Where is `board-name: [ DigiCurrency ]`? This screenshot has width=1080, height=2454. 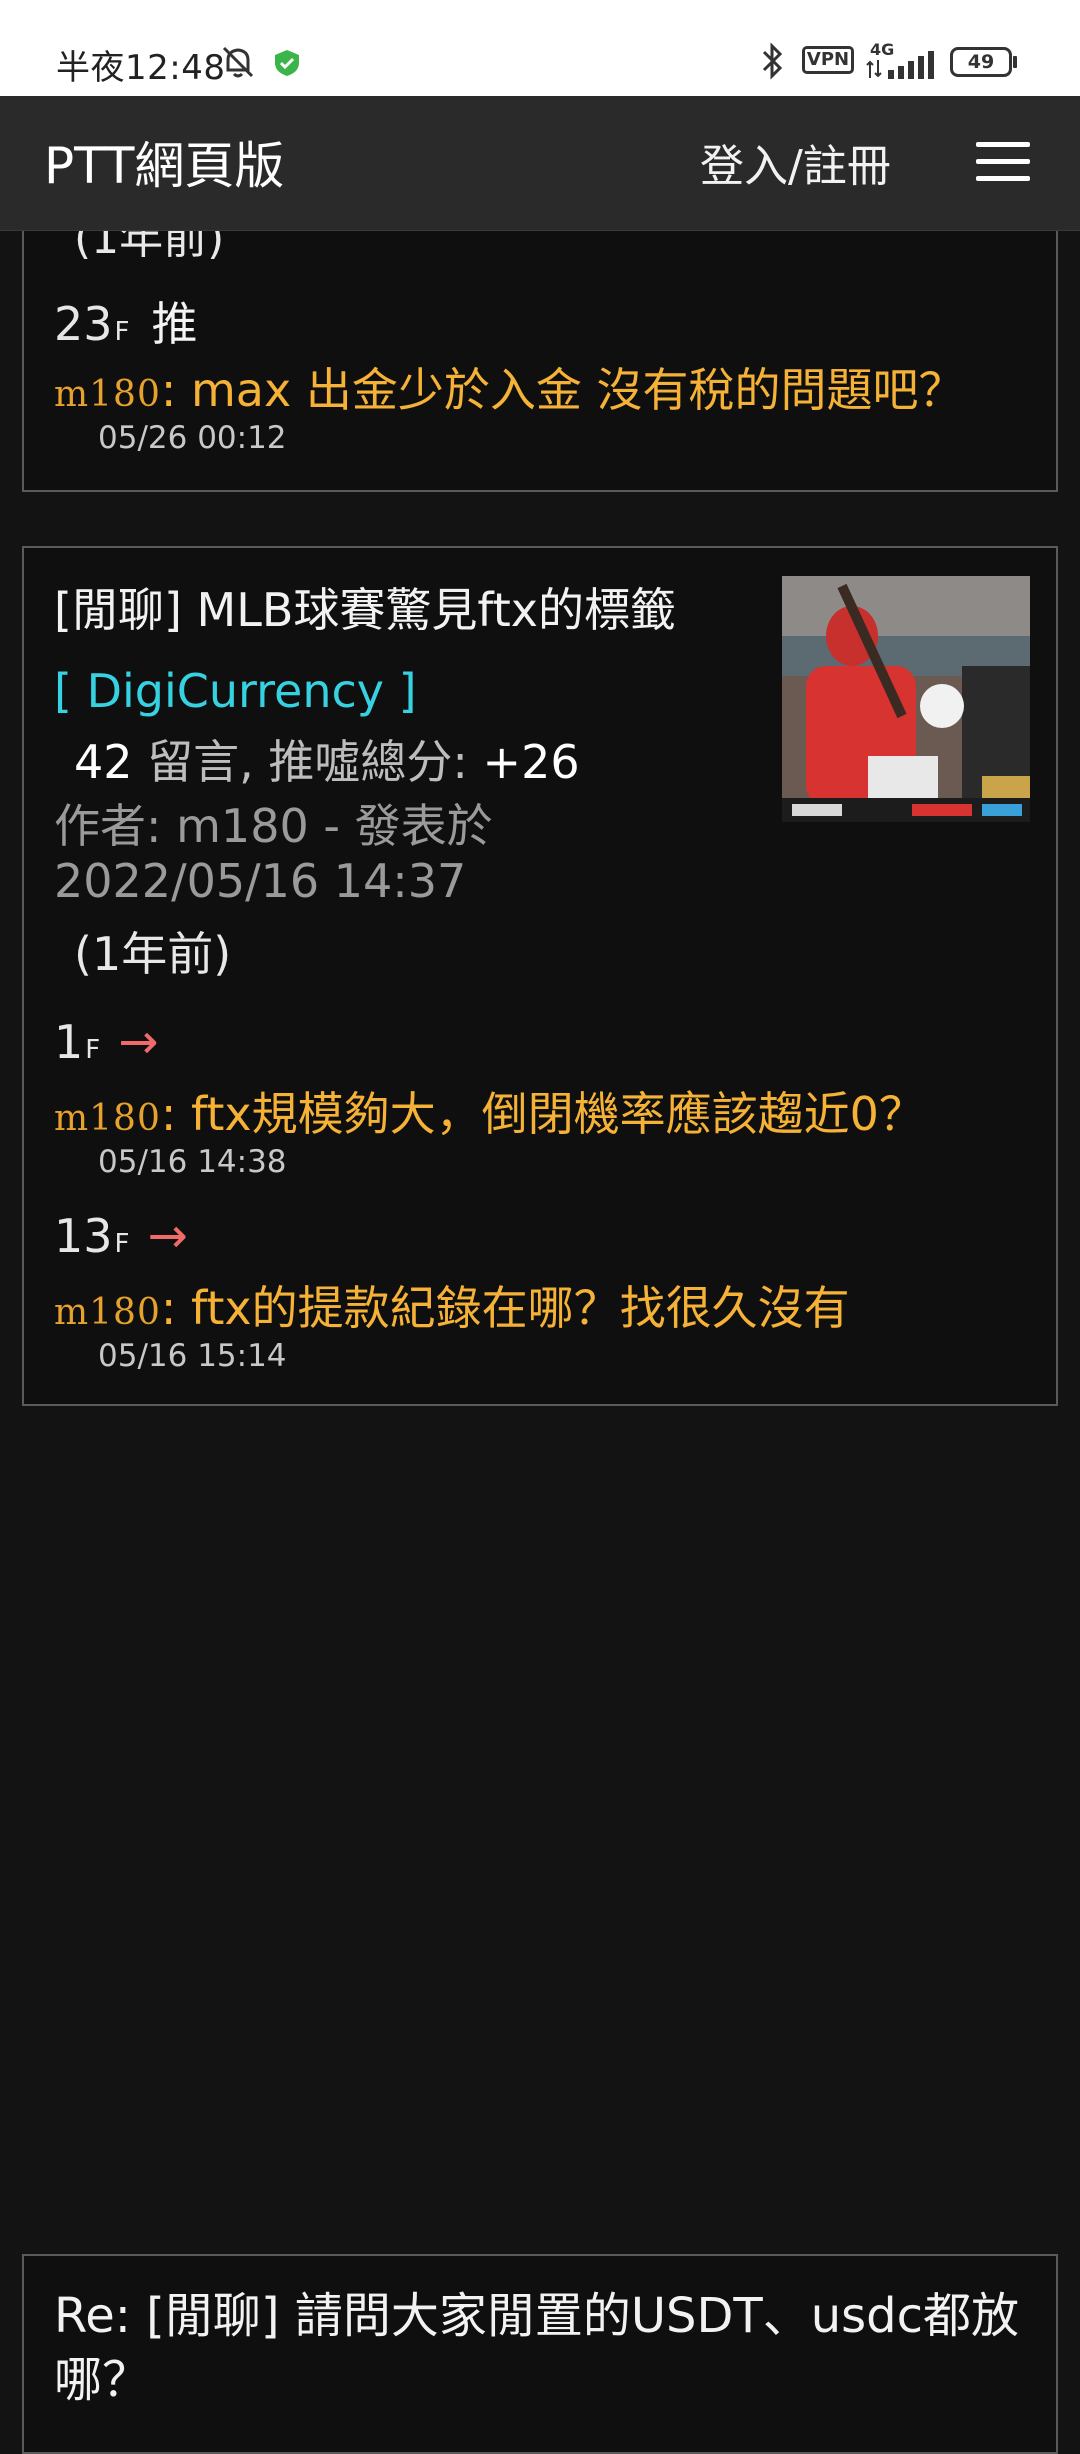
board-name: [ DigiCurrency ] is located at coordinates (235, 691).